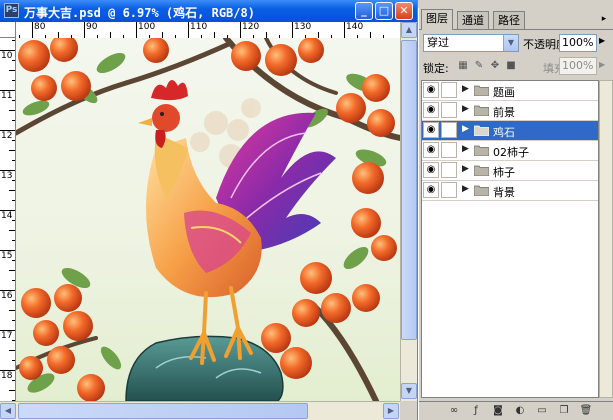 Image resolution: width=613 pixels, height=420 pixels. I want to click on lock-brush-icon: ✎, so click(479, 65).